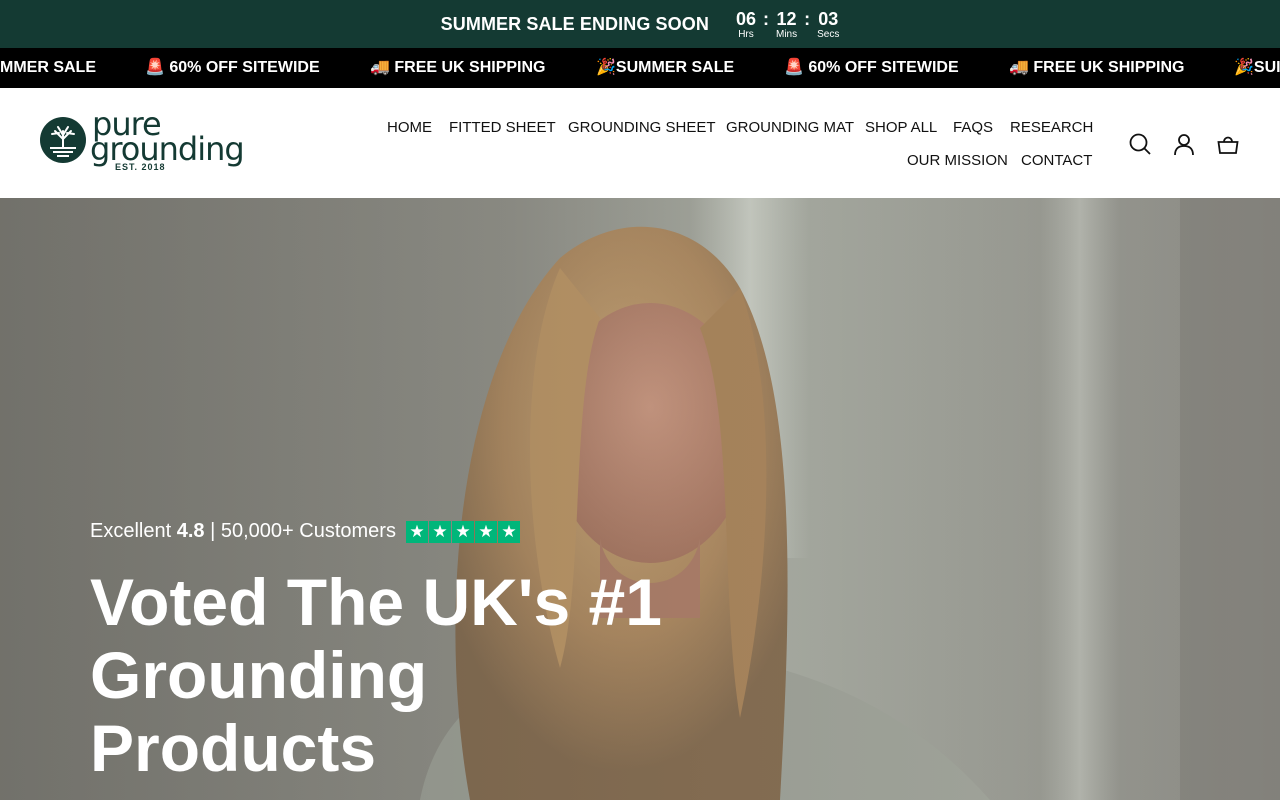  Describe the element at coordinates (746, 34) in the screenshot. I see `timer-hours-label: Hrs` at that location.